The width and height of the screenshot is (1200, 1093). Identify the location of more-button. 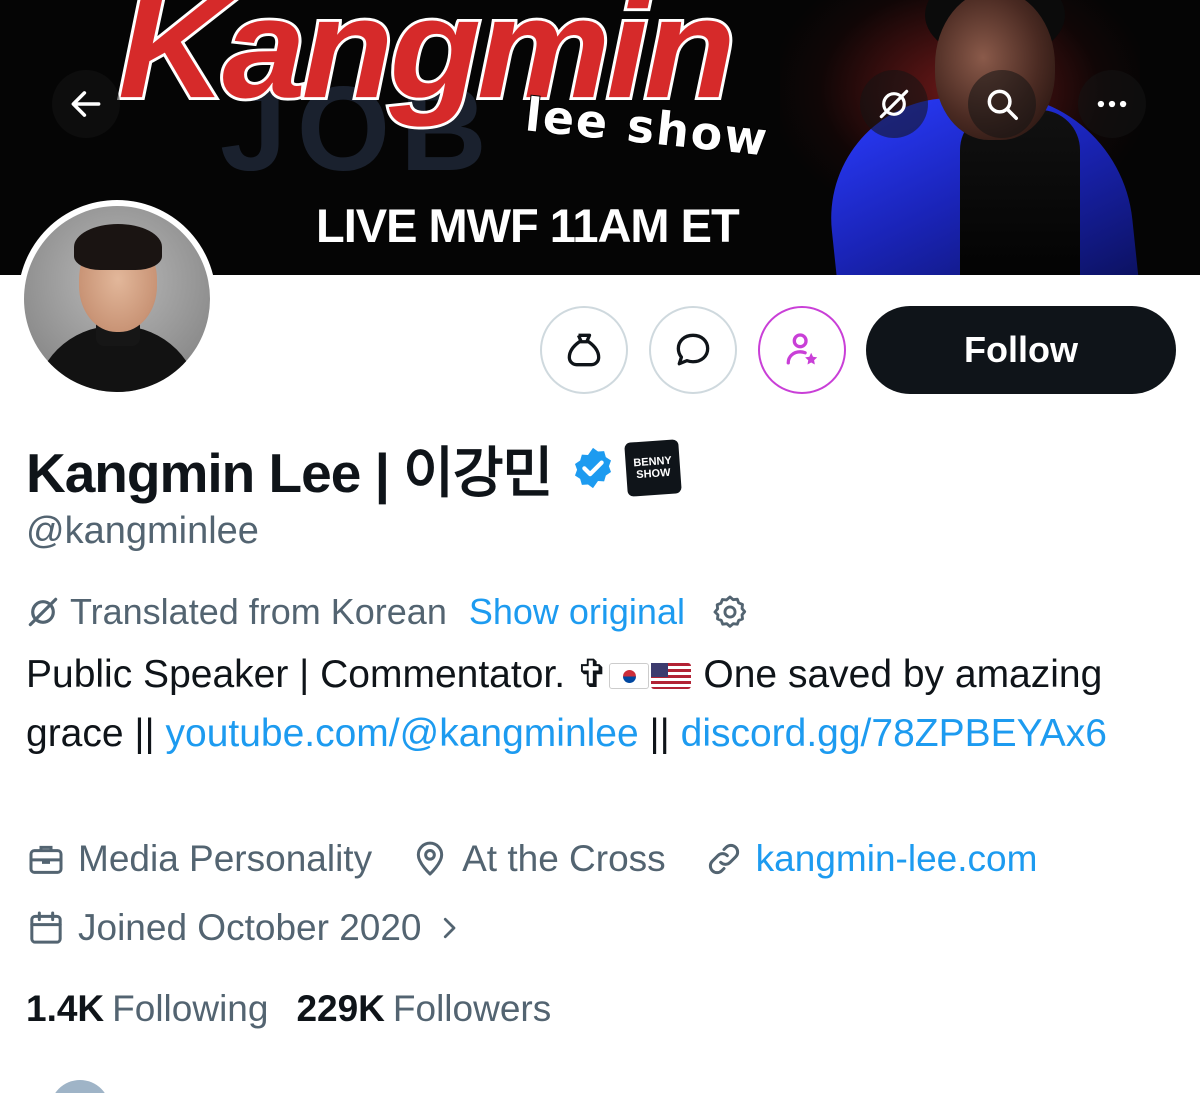
(1112, 104).